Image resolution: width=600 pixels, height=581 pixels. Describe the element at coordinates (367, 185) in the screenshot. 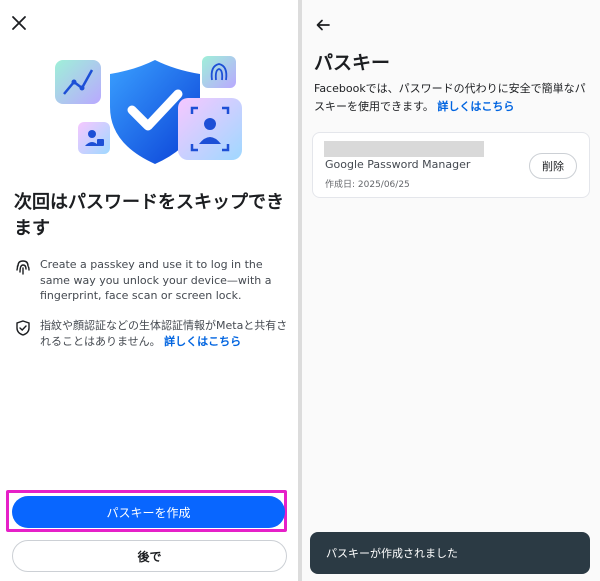

I see `passkey-created-date: 作成日: 2025/06/25` at that location.